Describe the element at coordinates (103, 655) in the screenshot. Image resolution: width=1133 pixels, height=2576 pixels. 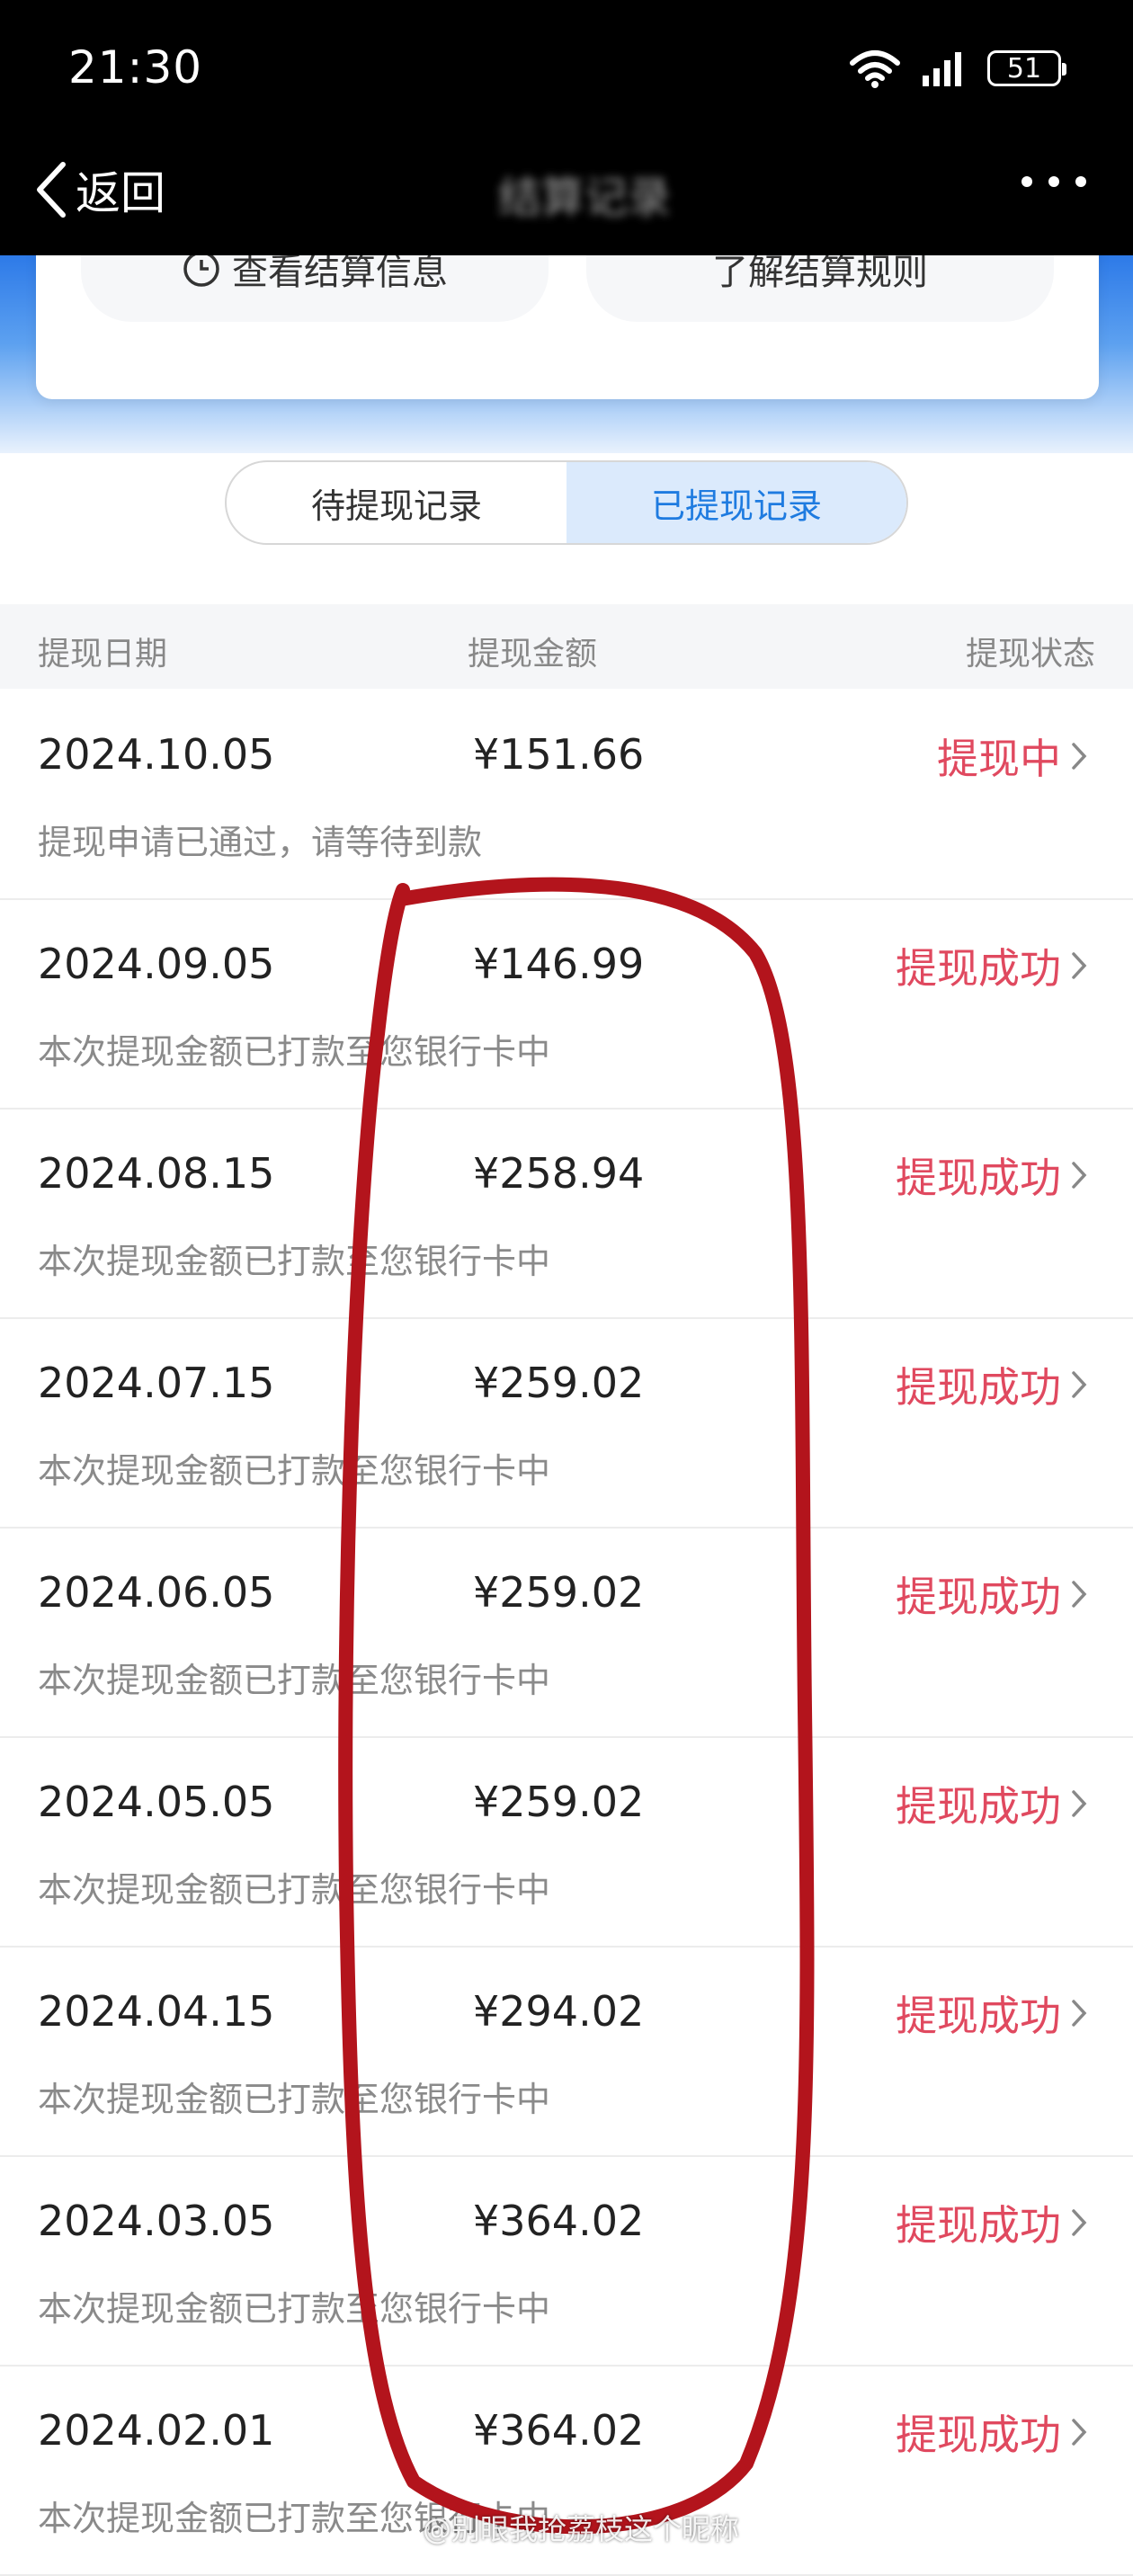
I see `column-header-date: 提现日期` at that location.